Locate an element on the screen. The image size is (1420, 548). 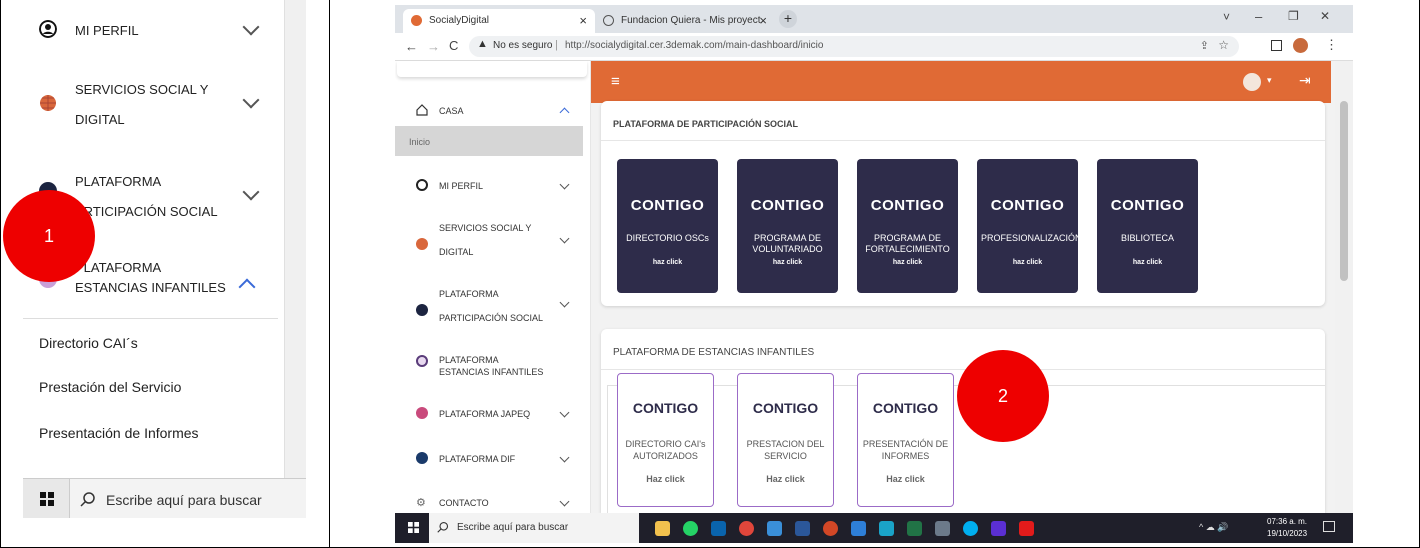
notification-icon is located at coordinates (1329, 526).